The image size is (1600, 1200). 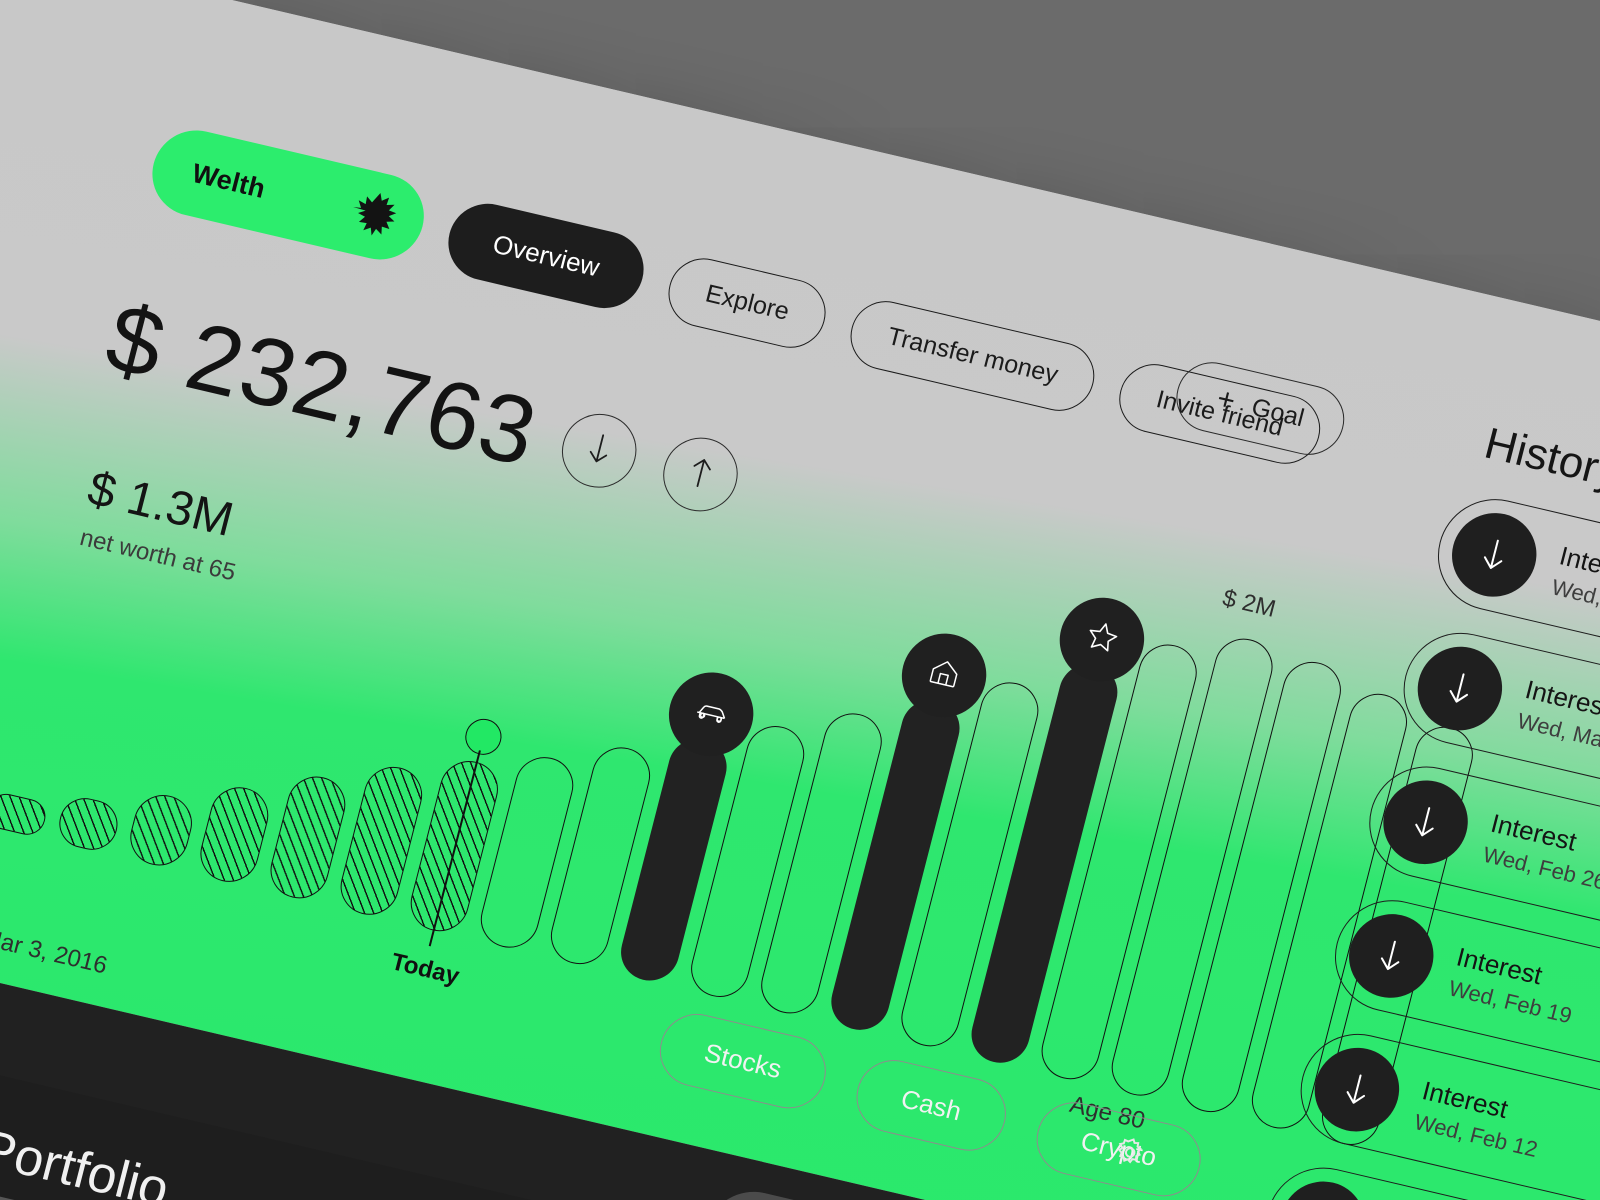 I want to click on chart-peak-value-label: $ 2M, so click(x=1249, y=603).